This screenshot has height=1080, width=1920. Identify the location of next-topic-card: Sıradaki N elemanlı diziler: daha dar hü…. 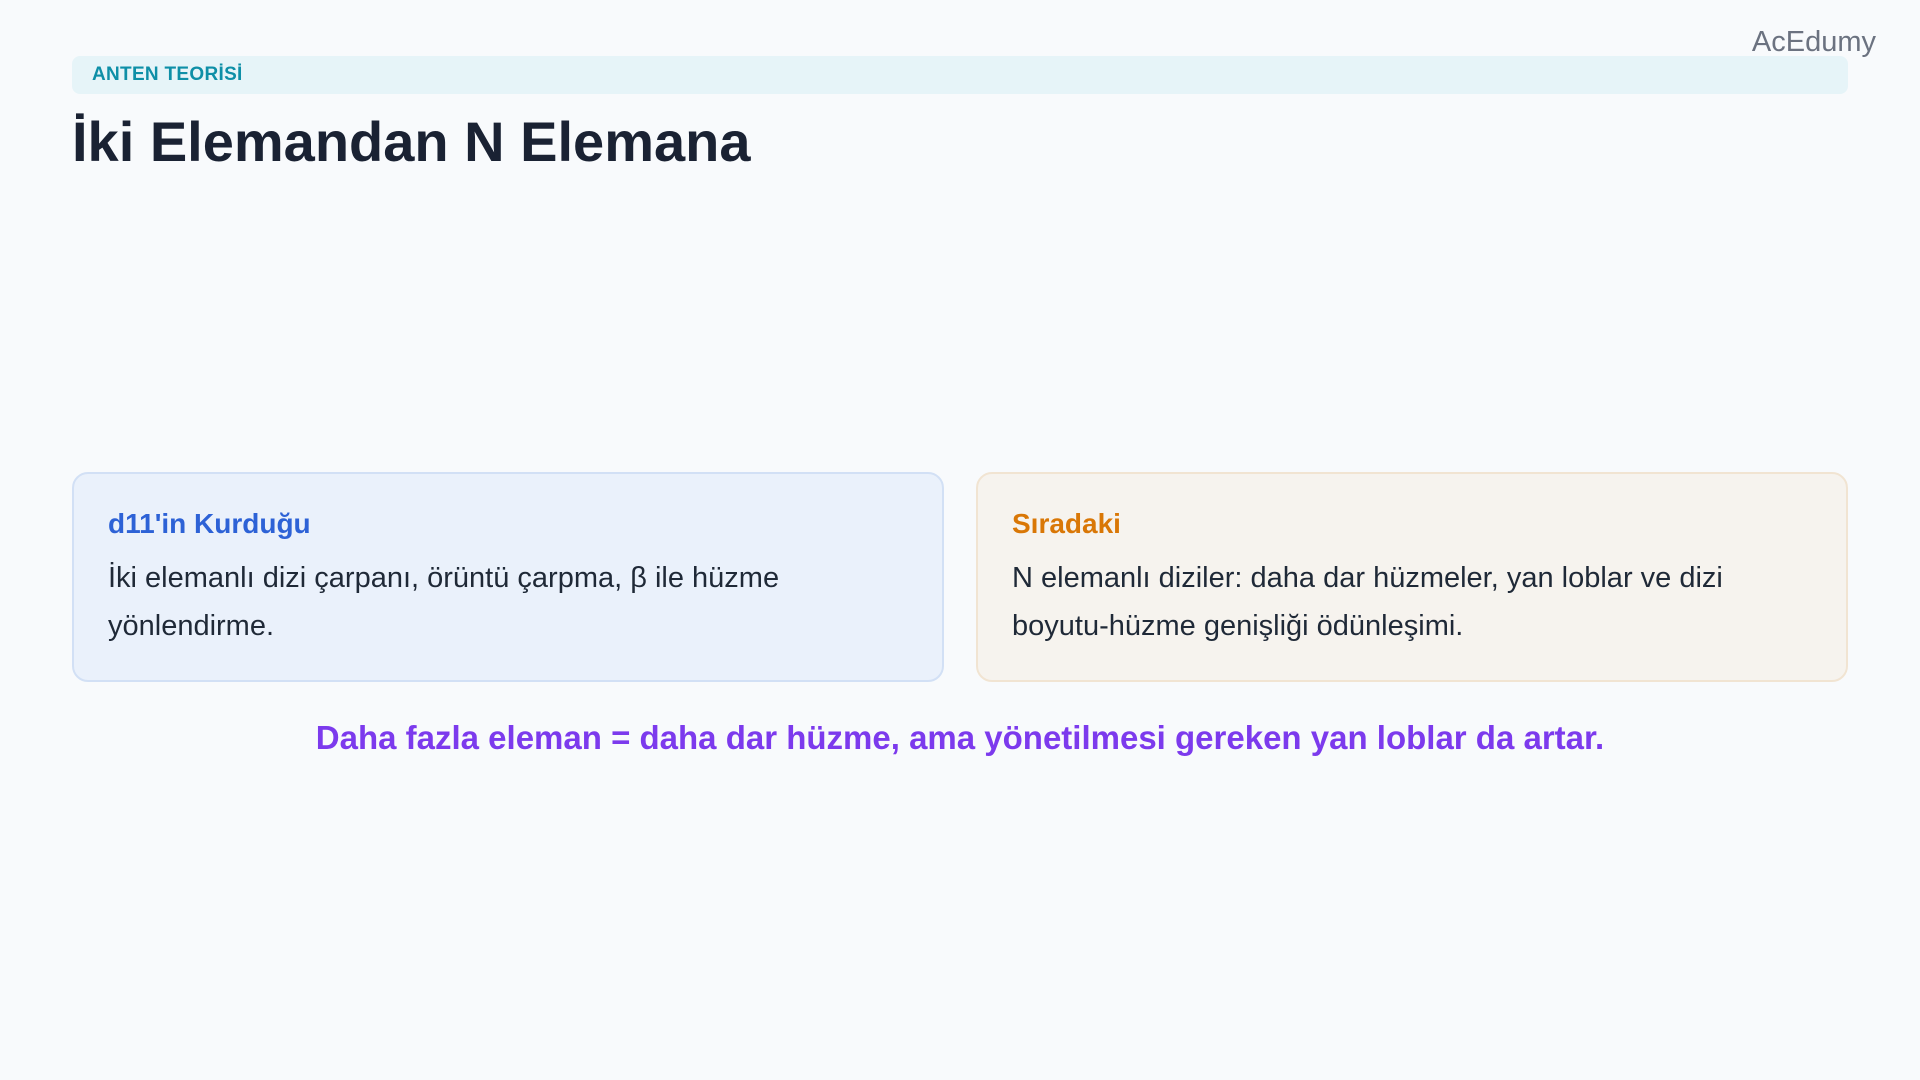
(1412, 577).